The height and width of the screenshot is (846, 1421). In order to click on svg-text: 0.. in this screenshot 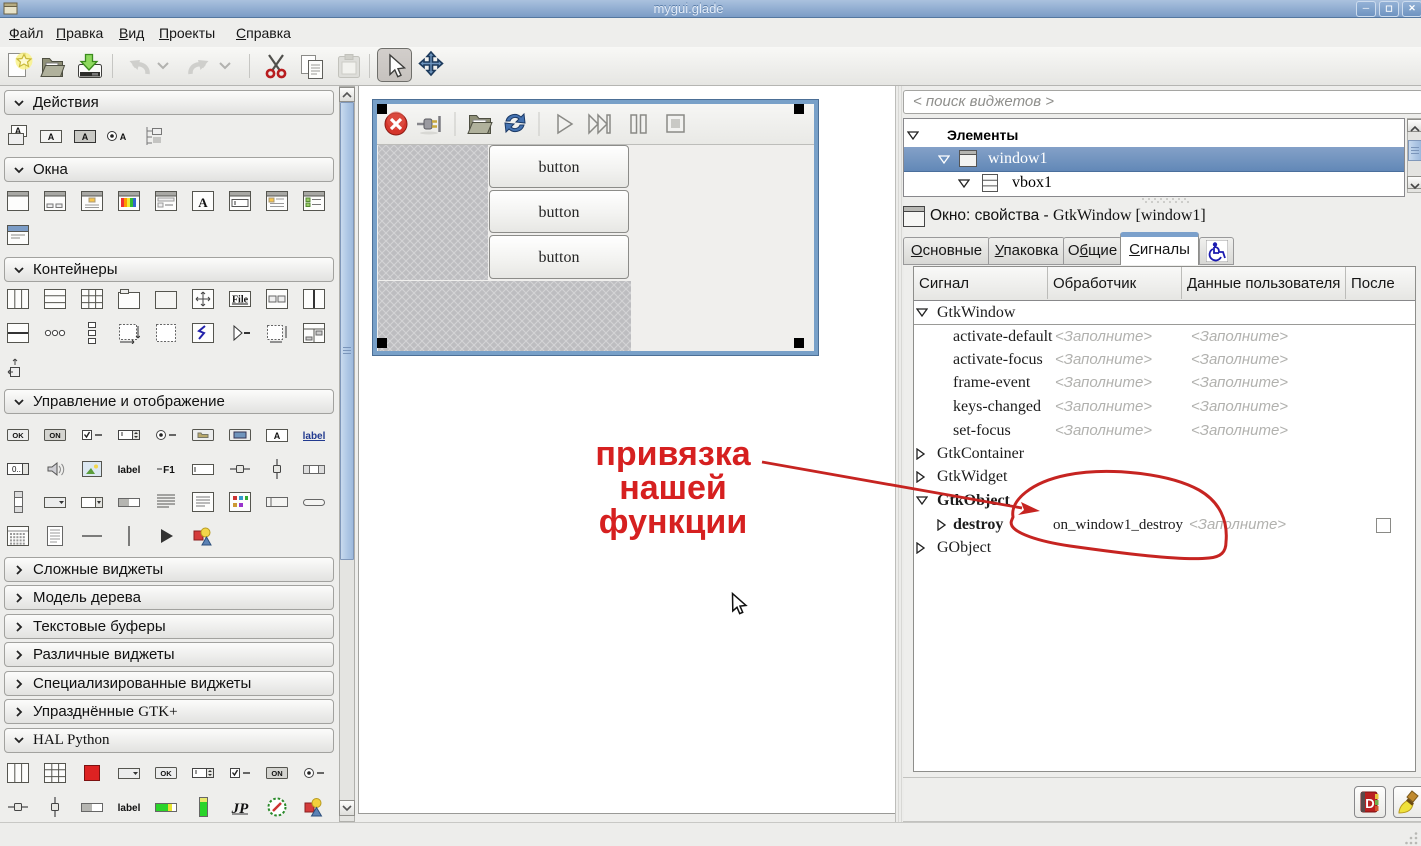, I will do `click(16, 469)`.